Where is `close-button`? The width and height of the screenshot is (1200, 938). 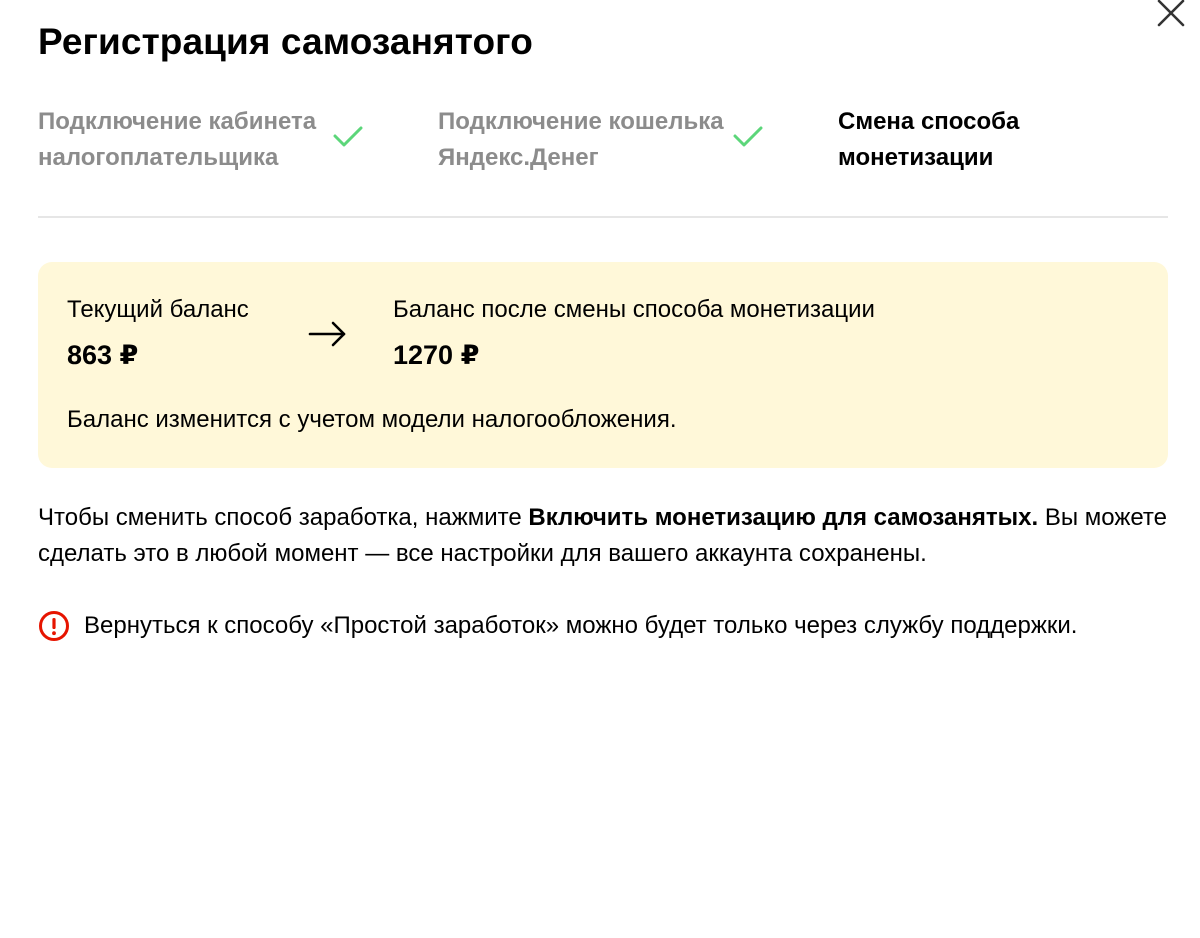
close-button is located at coordinates (1171, 16).